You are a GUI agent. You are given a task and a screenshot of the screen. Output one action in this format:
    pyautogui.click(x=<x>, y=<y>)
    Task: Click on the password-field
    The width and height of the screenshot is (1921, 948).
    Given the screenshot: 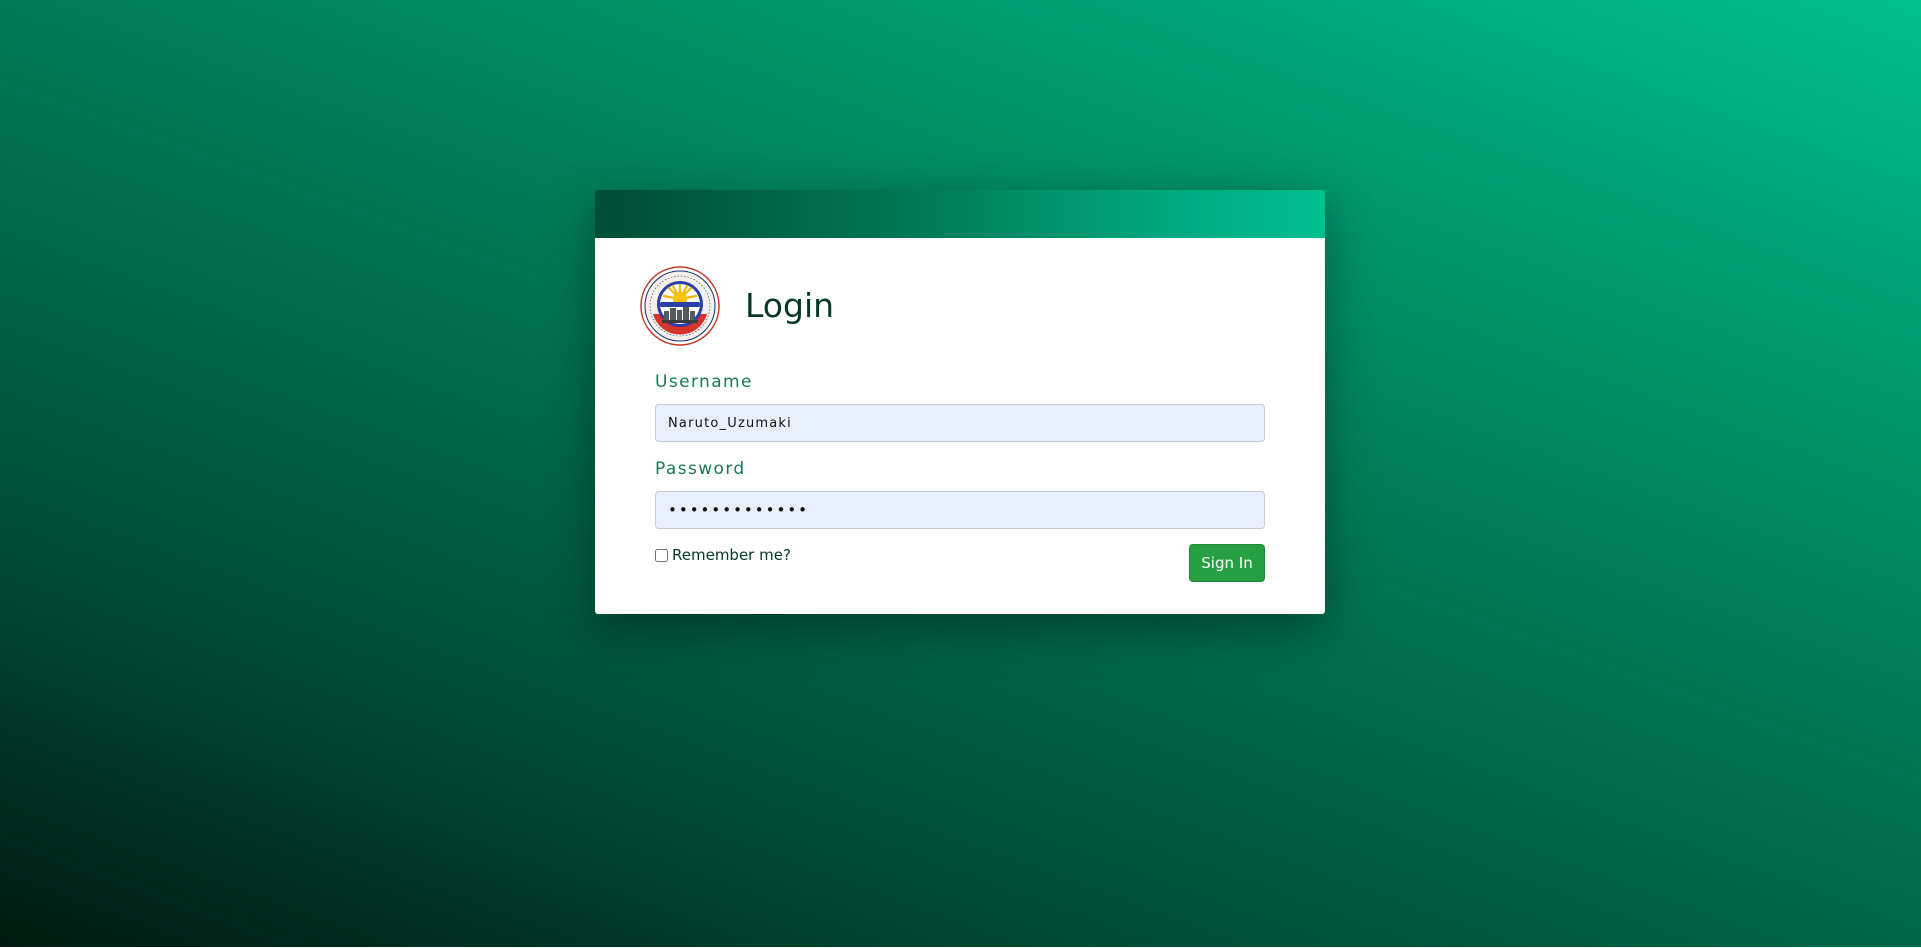 What is the action you would take?
    pyautogui.click(x=960, y=510)
    